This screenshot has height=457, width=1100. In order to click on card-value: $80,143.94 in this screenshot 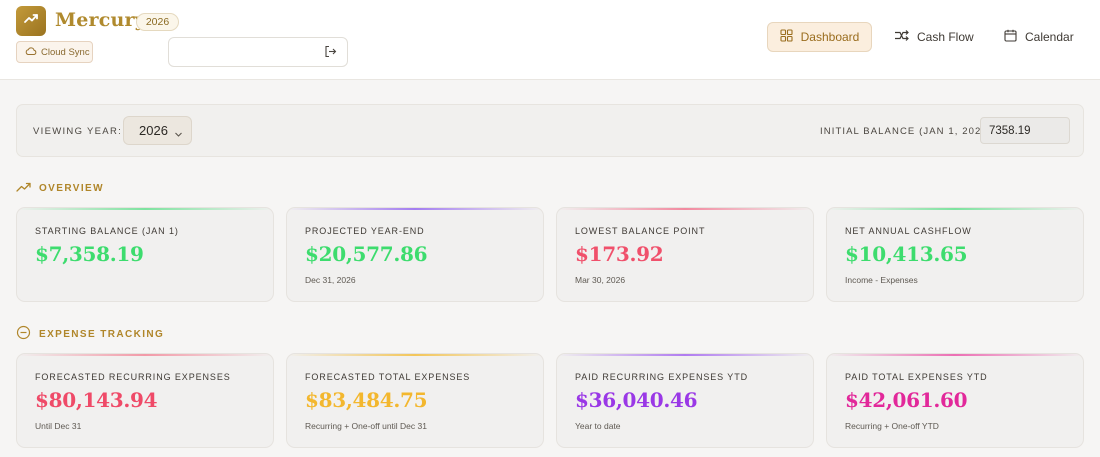, I will do `click(96, 400)`.